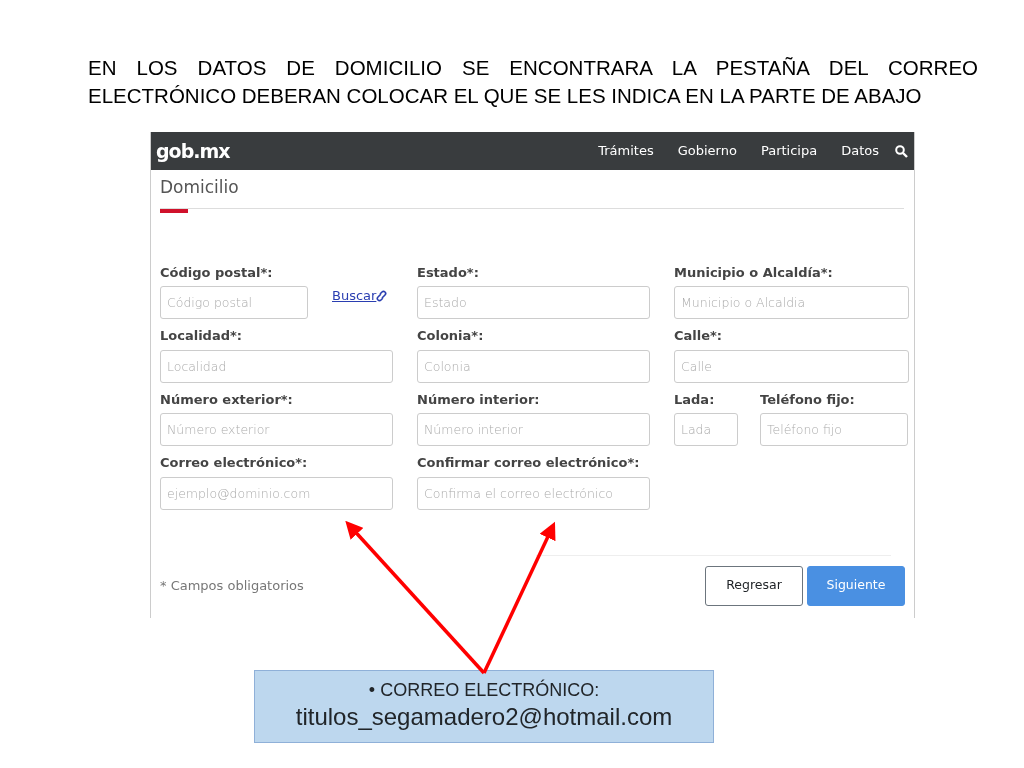 The height and width of the screenshot is (768, 1024). I want to click on input-field: Lada, so click(706, 429).